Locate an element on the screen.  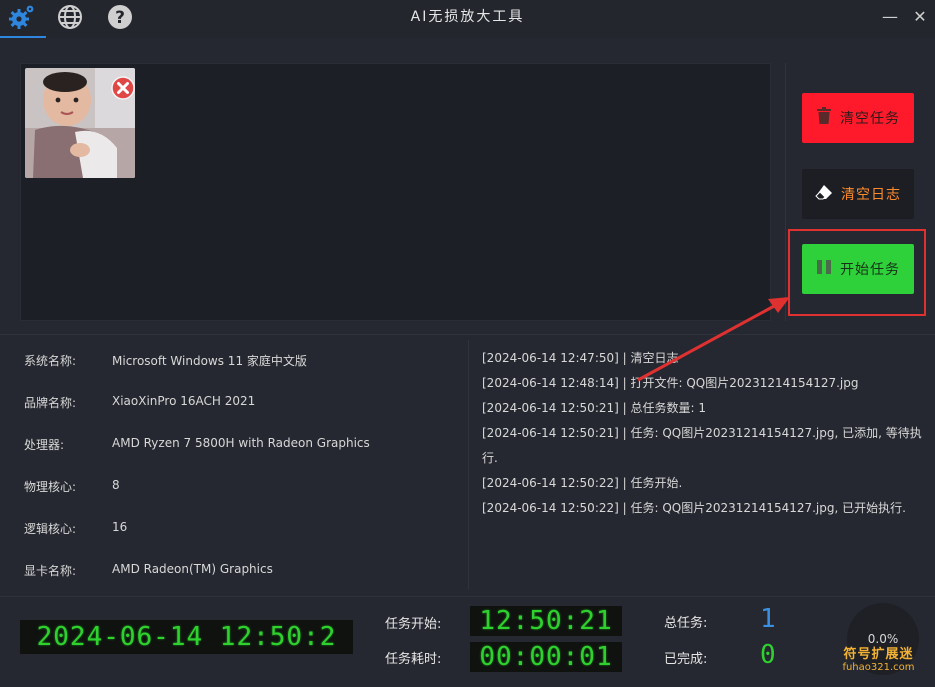
total-tasks-label: 总任务: is located at coordinates (686, 623).